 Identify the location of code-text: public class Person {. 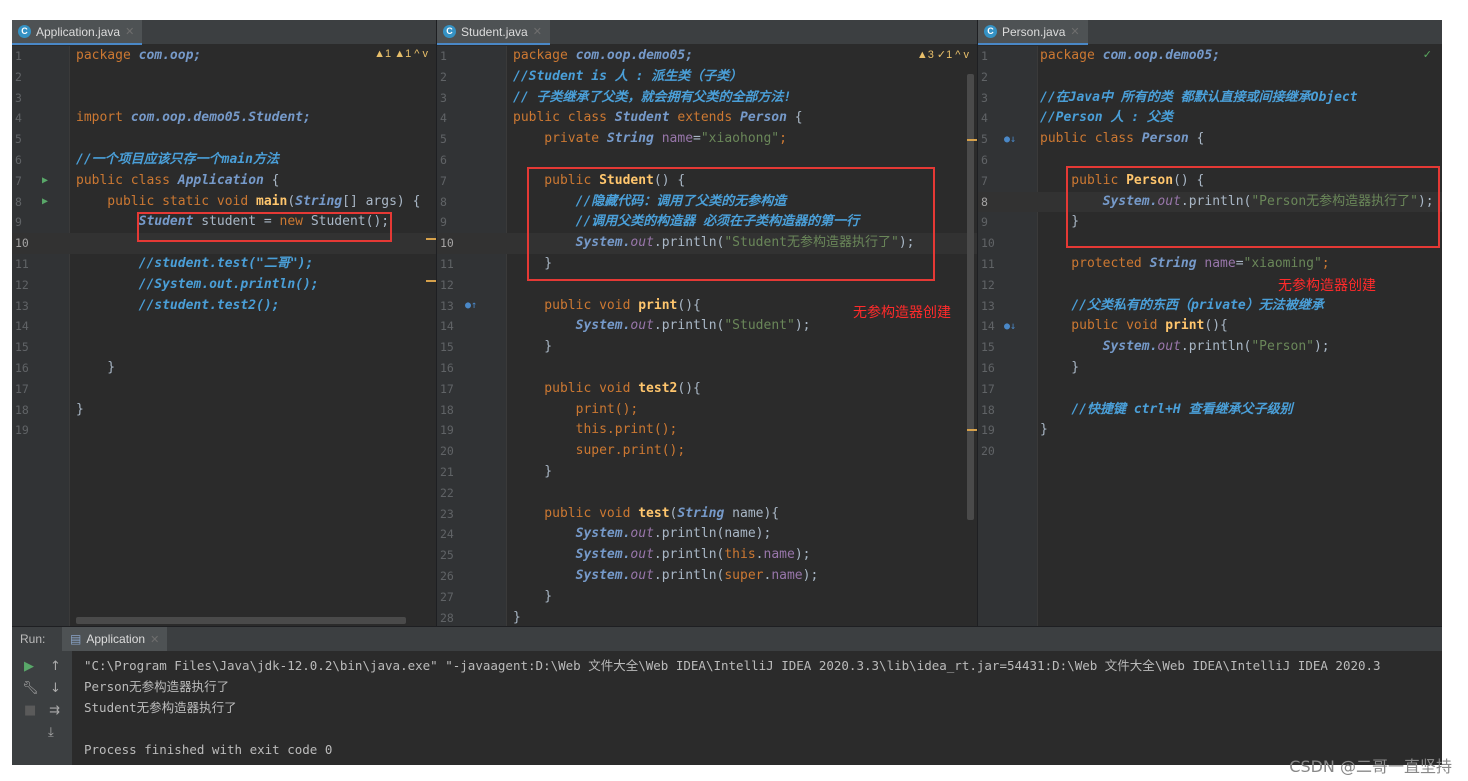
(1122, 139).